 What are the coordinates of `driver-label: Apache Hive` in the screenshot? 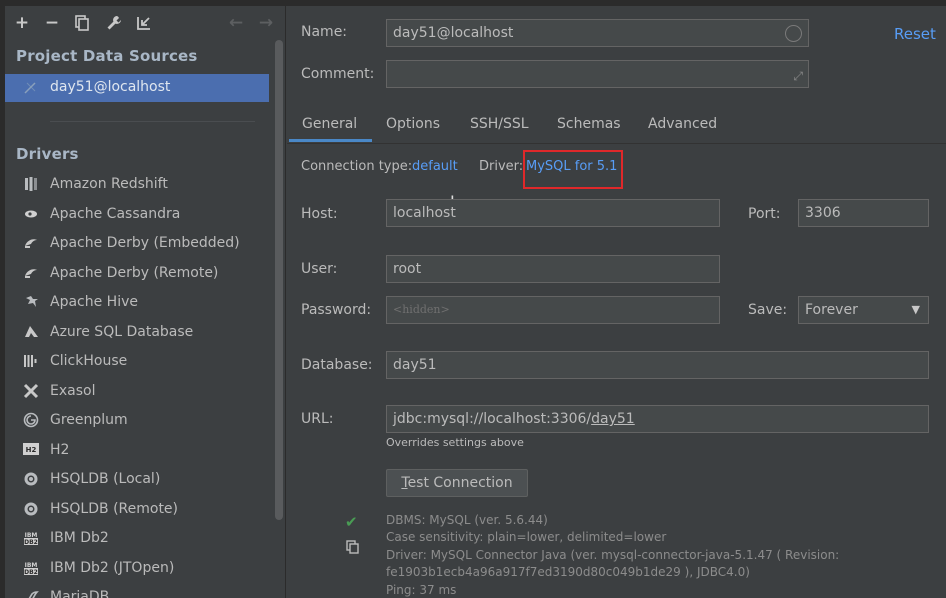 It's located at (94, 302).